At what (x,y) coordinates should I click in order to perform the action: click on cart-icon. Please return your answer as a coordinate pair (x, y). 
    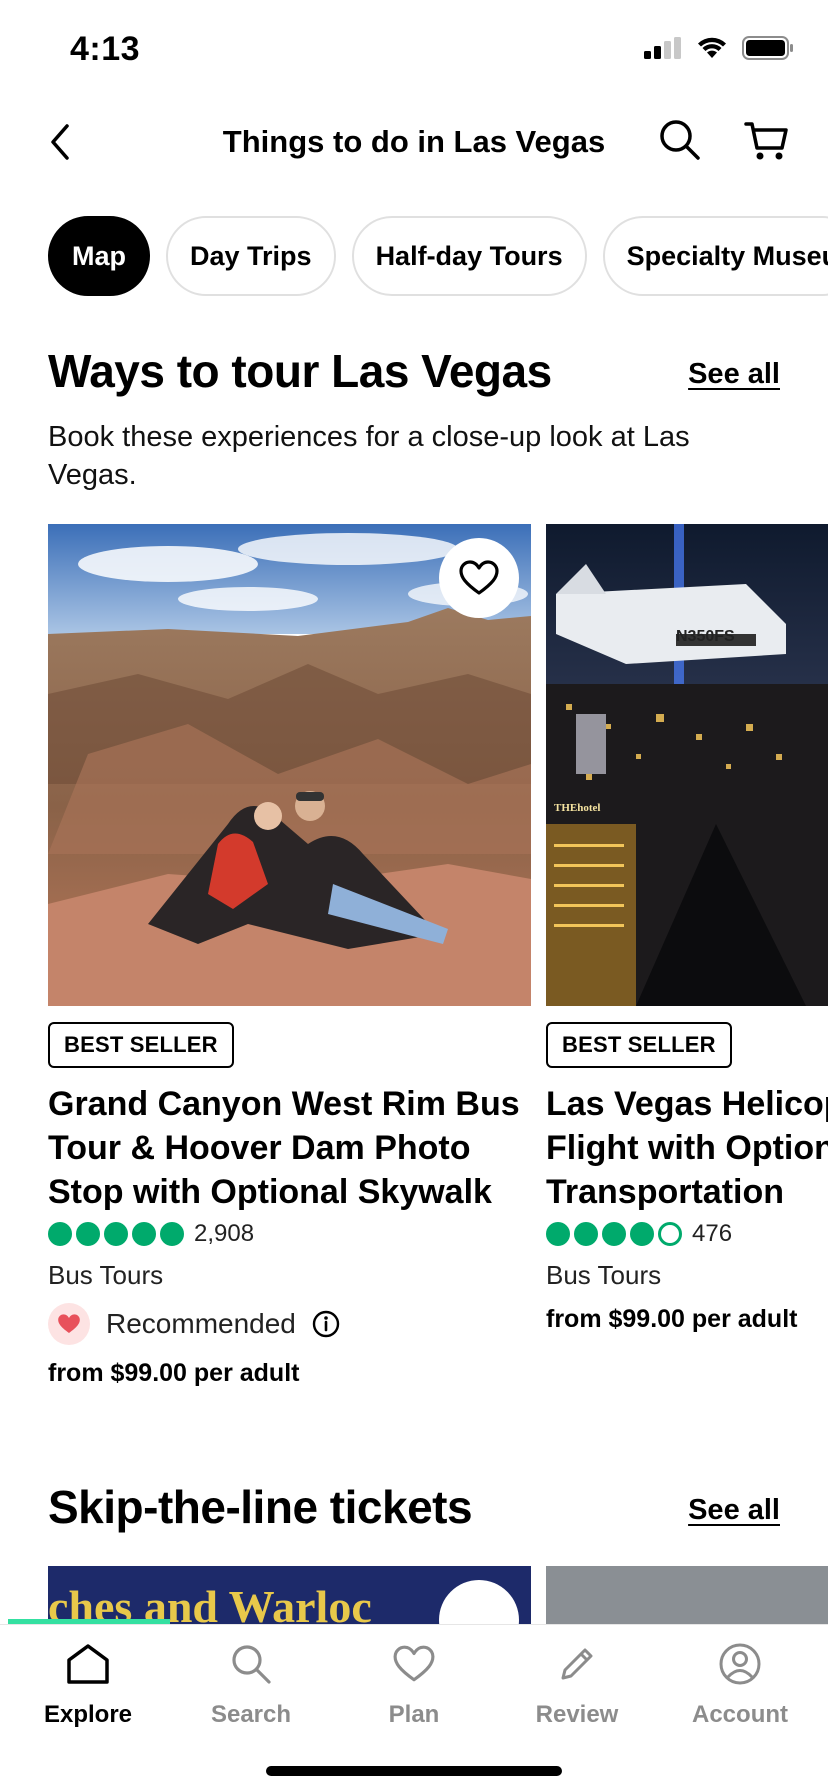
    Looking at the image, I should click on (766, 141).